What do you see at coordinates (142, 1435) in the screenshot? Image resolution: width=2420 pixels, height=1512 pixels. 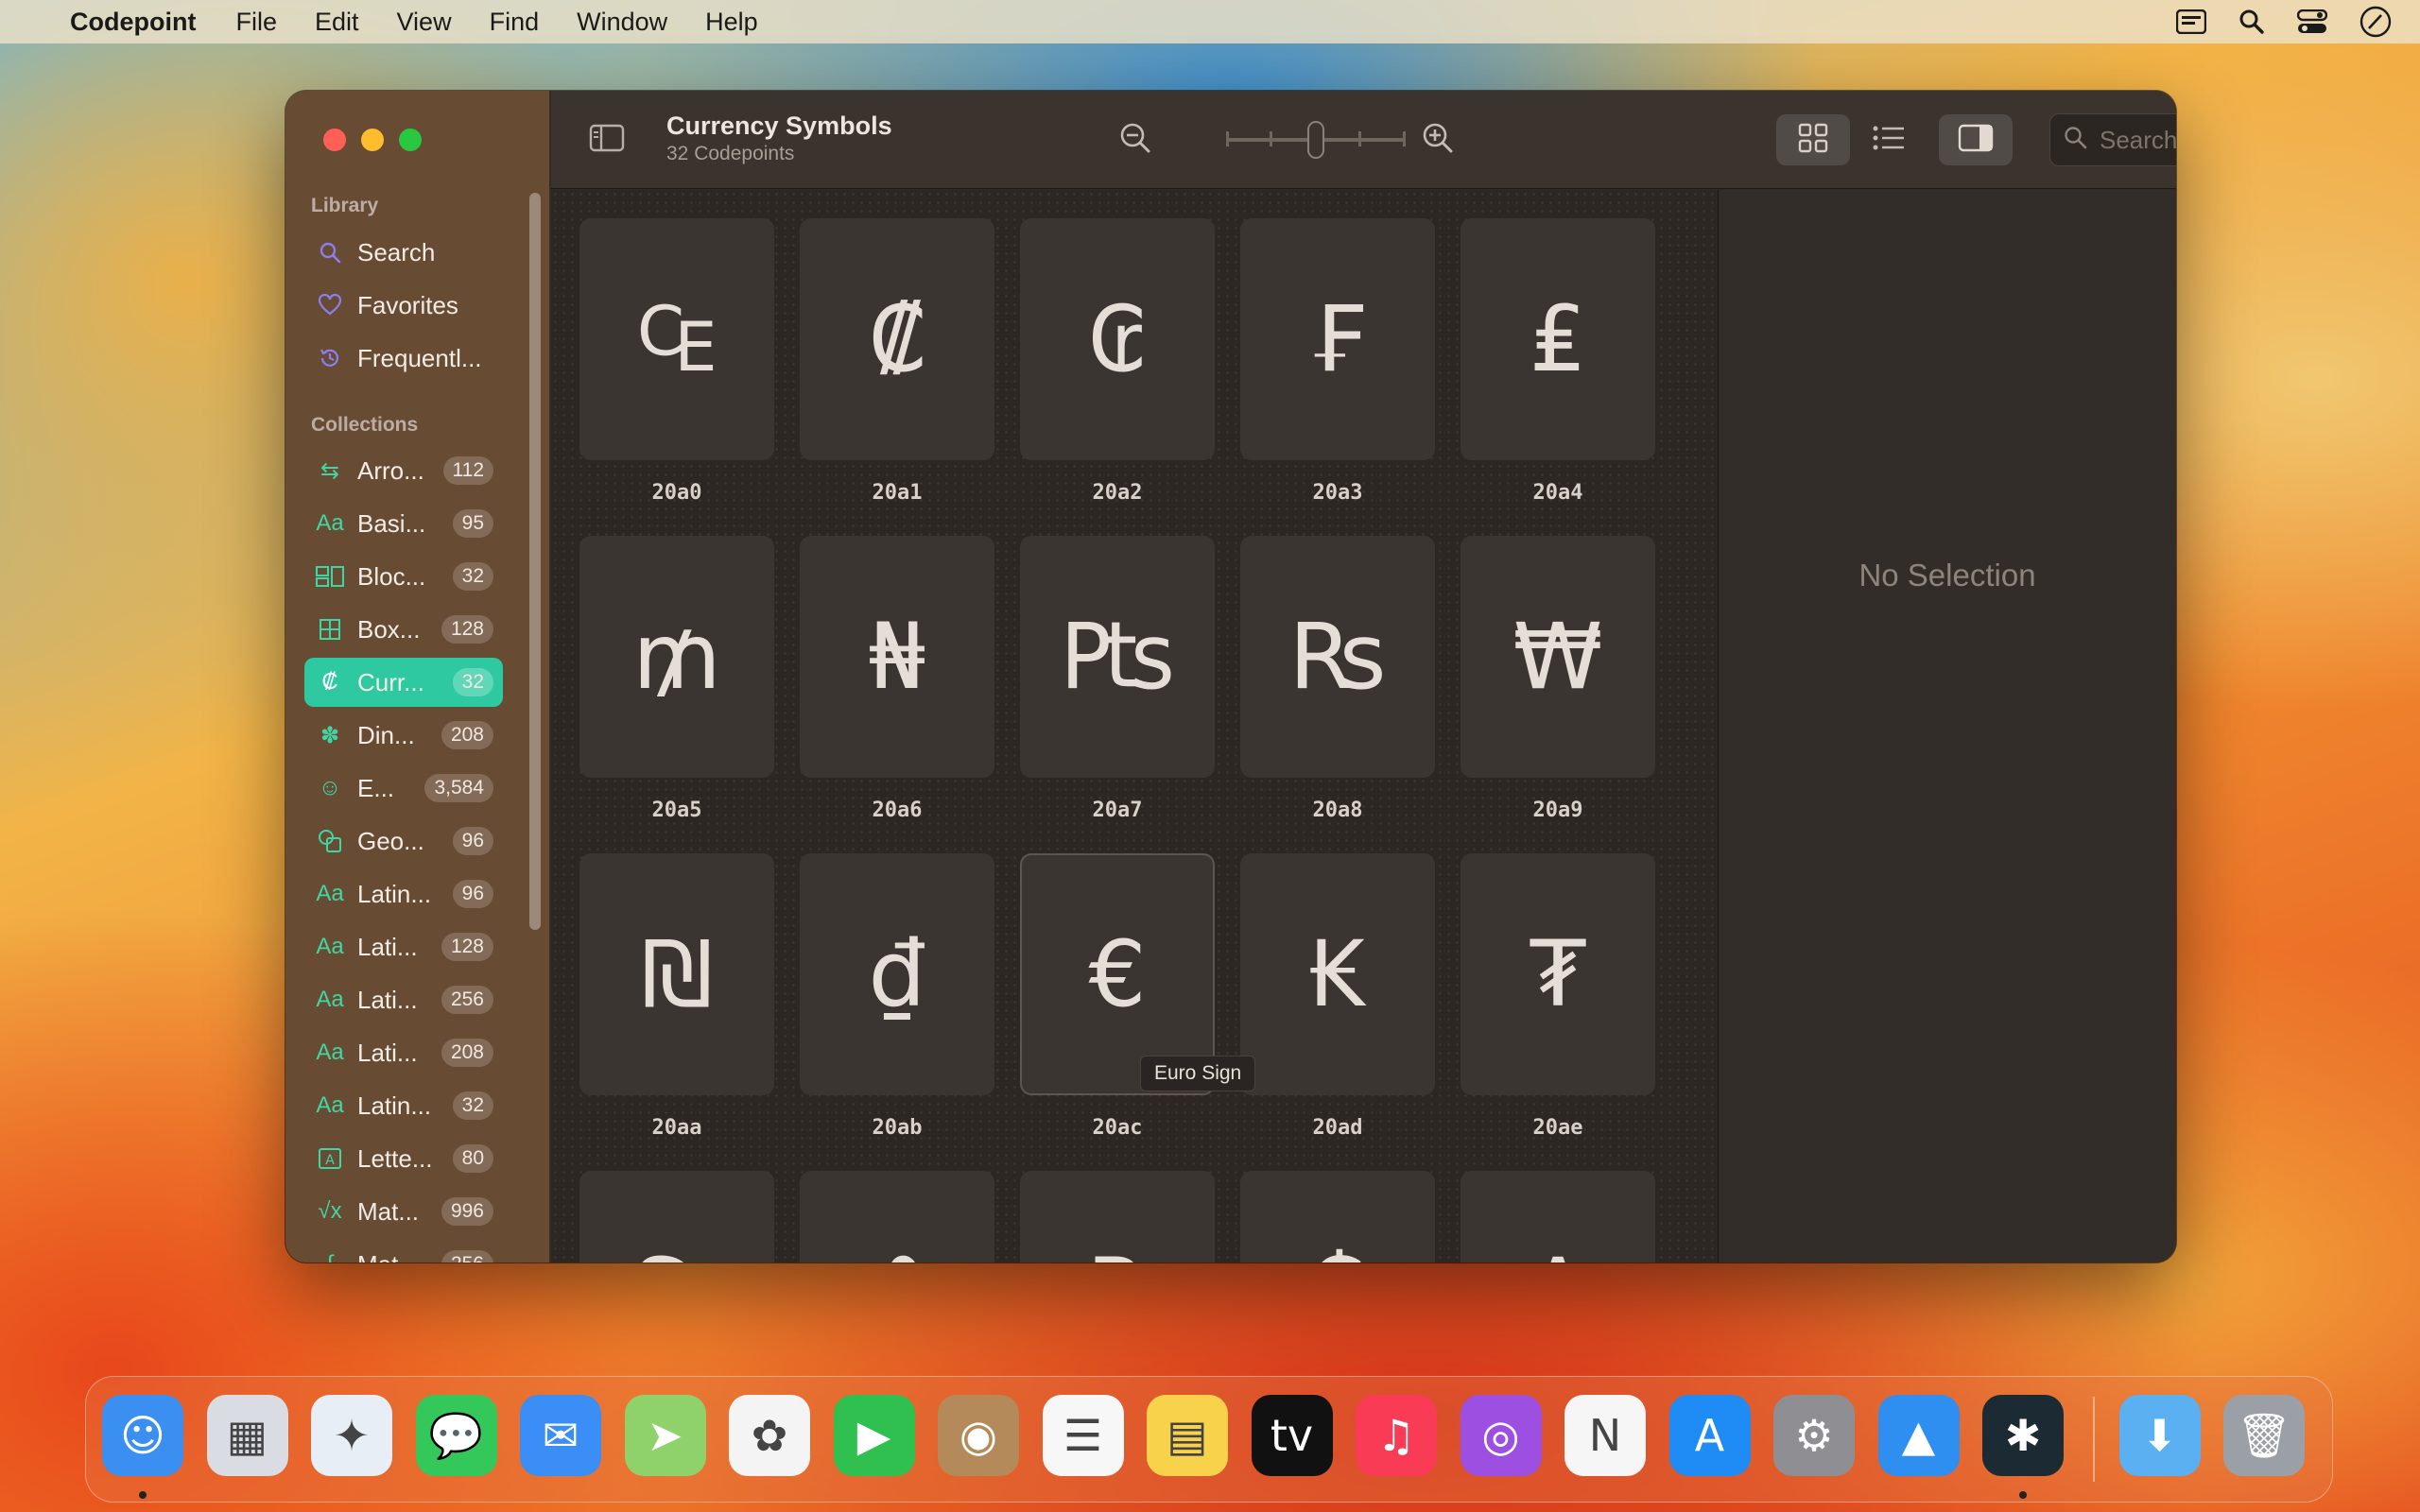 I see `finder-icon: ☺` at bounding box center [142, 1435].